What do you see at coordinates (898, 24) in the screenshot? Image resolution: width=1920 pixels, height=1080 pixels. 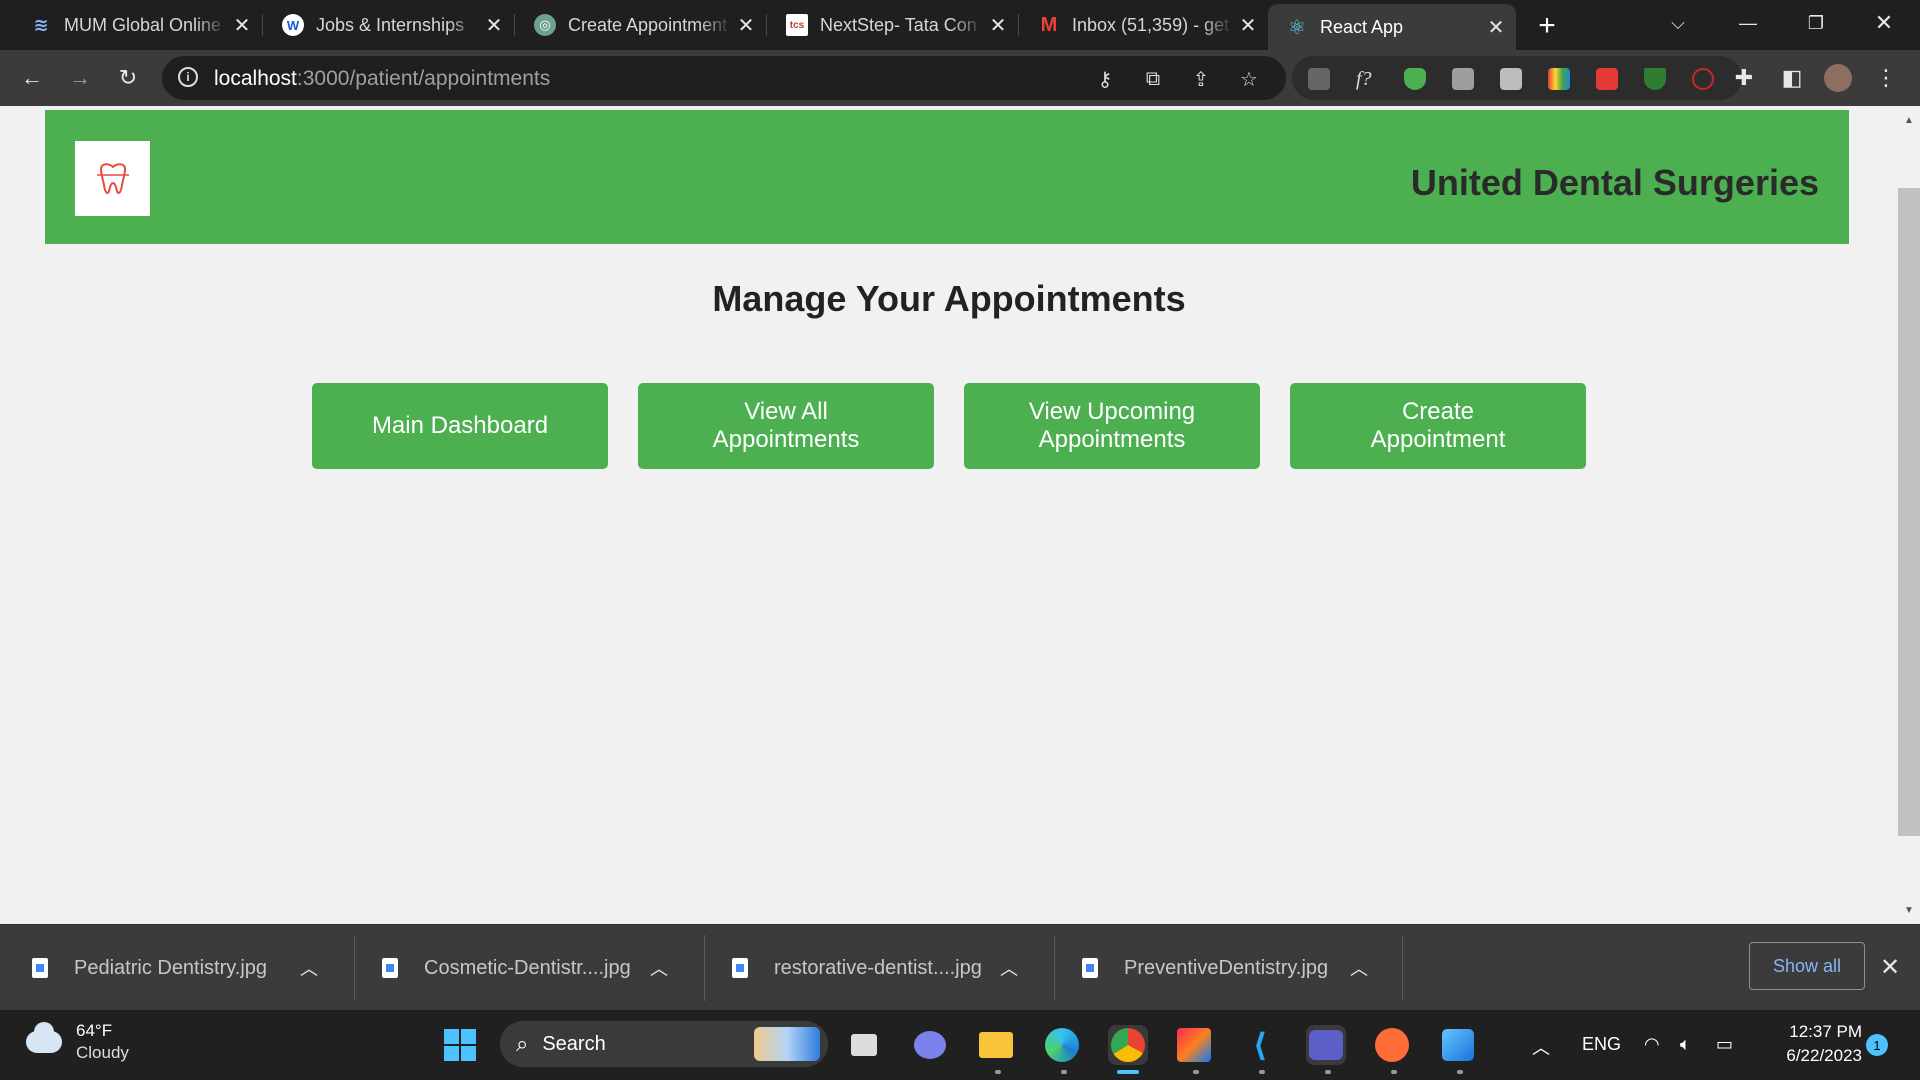 I see `tab-title: NextStep- Tata Con` at bounding box center [898, 24].